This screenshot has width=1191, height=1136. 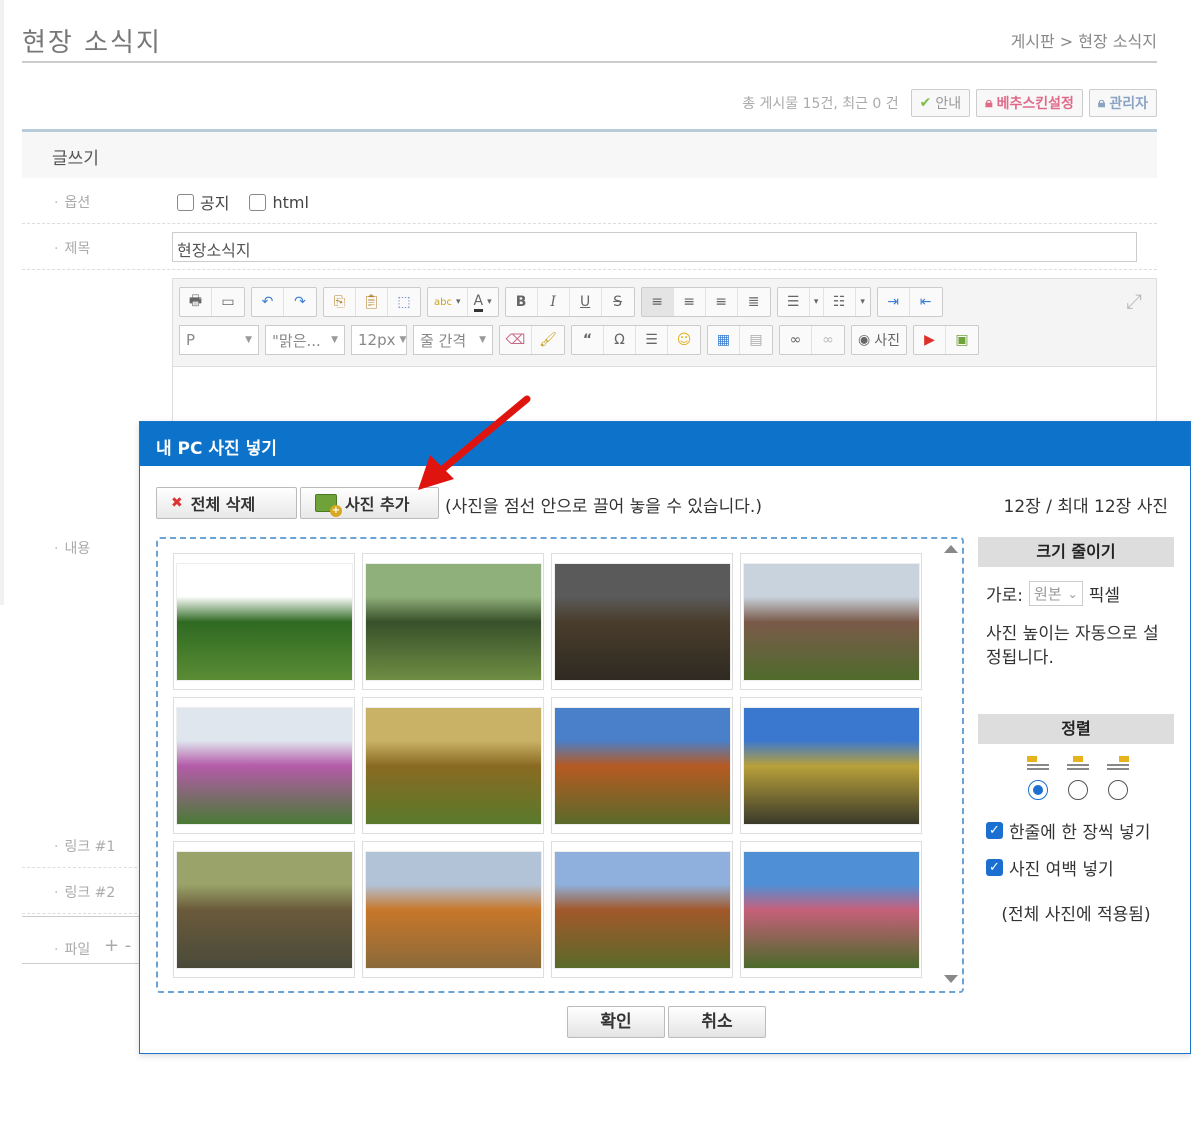 What do you see at coordinates (756, 340) in the screenshot?
I see `table-edit-icon: ▤` at bounding box center [756, 340].